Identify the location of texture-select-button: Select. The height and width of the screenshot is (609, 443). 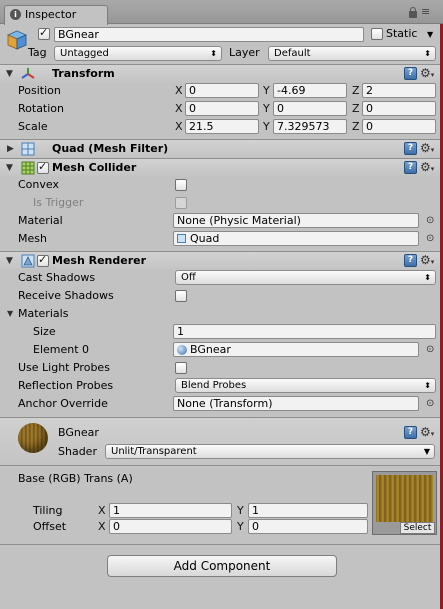
(417, 528).